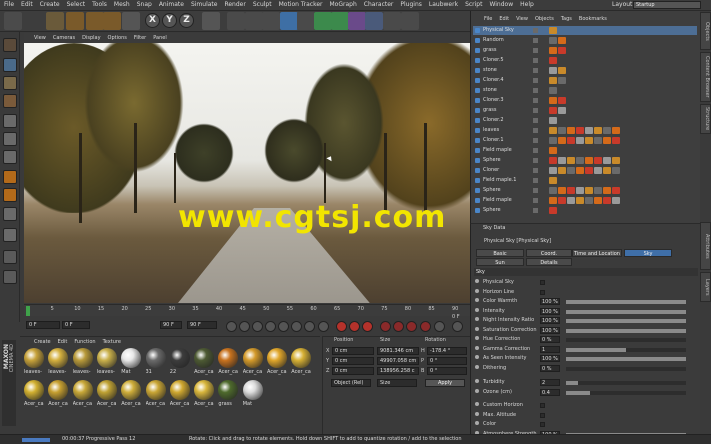 Image resolution: width=711 pixels, height=444 pixels. What do you see at coordinates (171, 325) in the screenshot?
I see `end-frame-field: 90 F` at bounding box center [171, 325].